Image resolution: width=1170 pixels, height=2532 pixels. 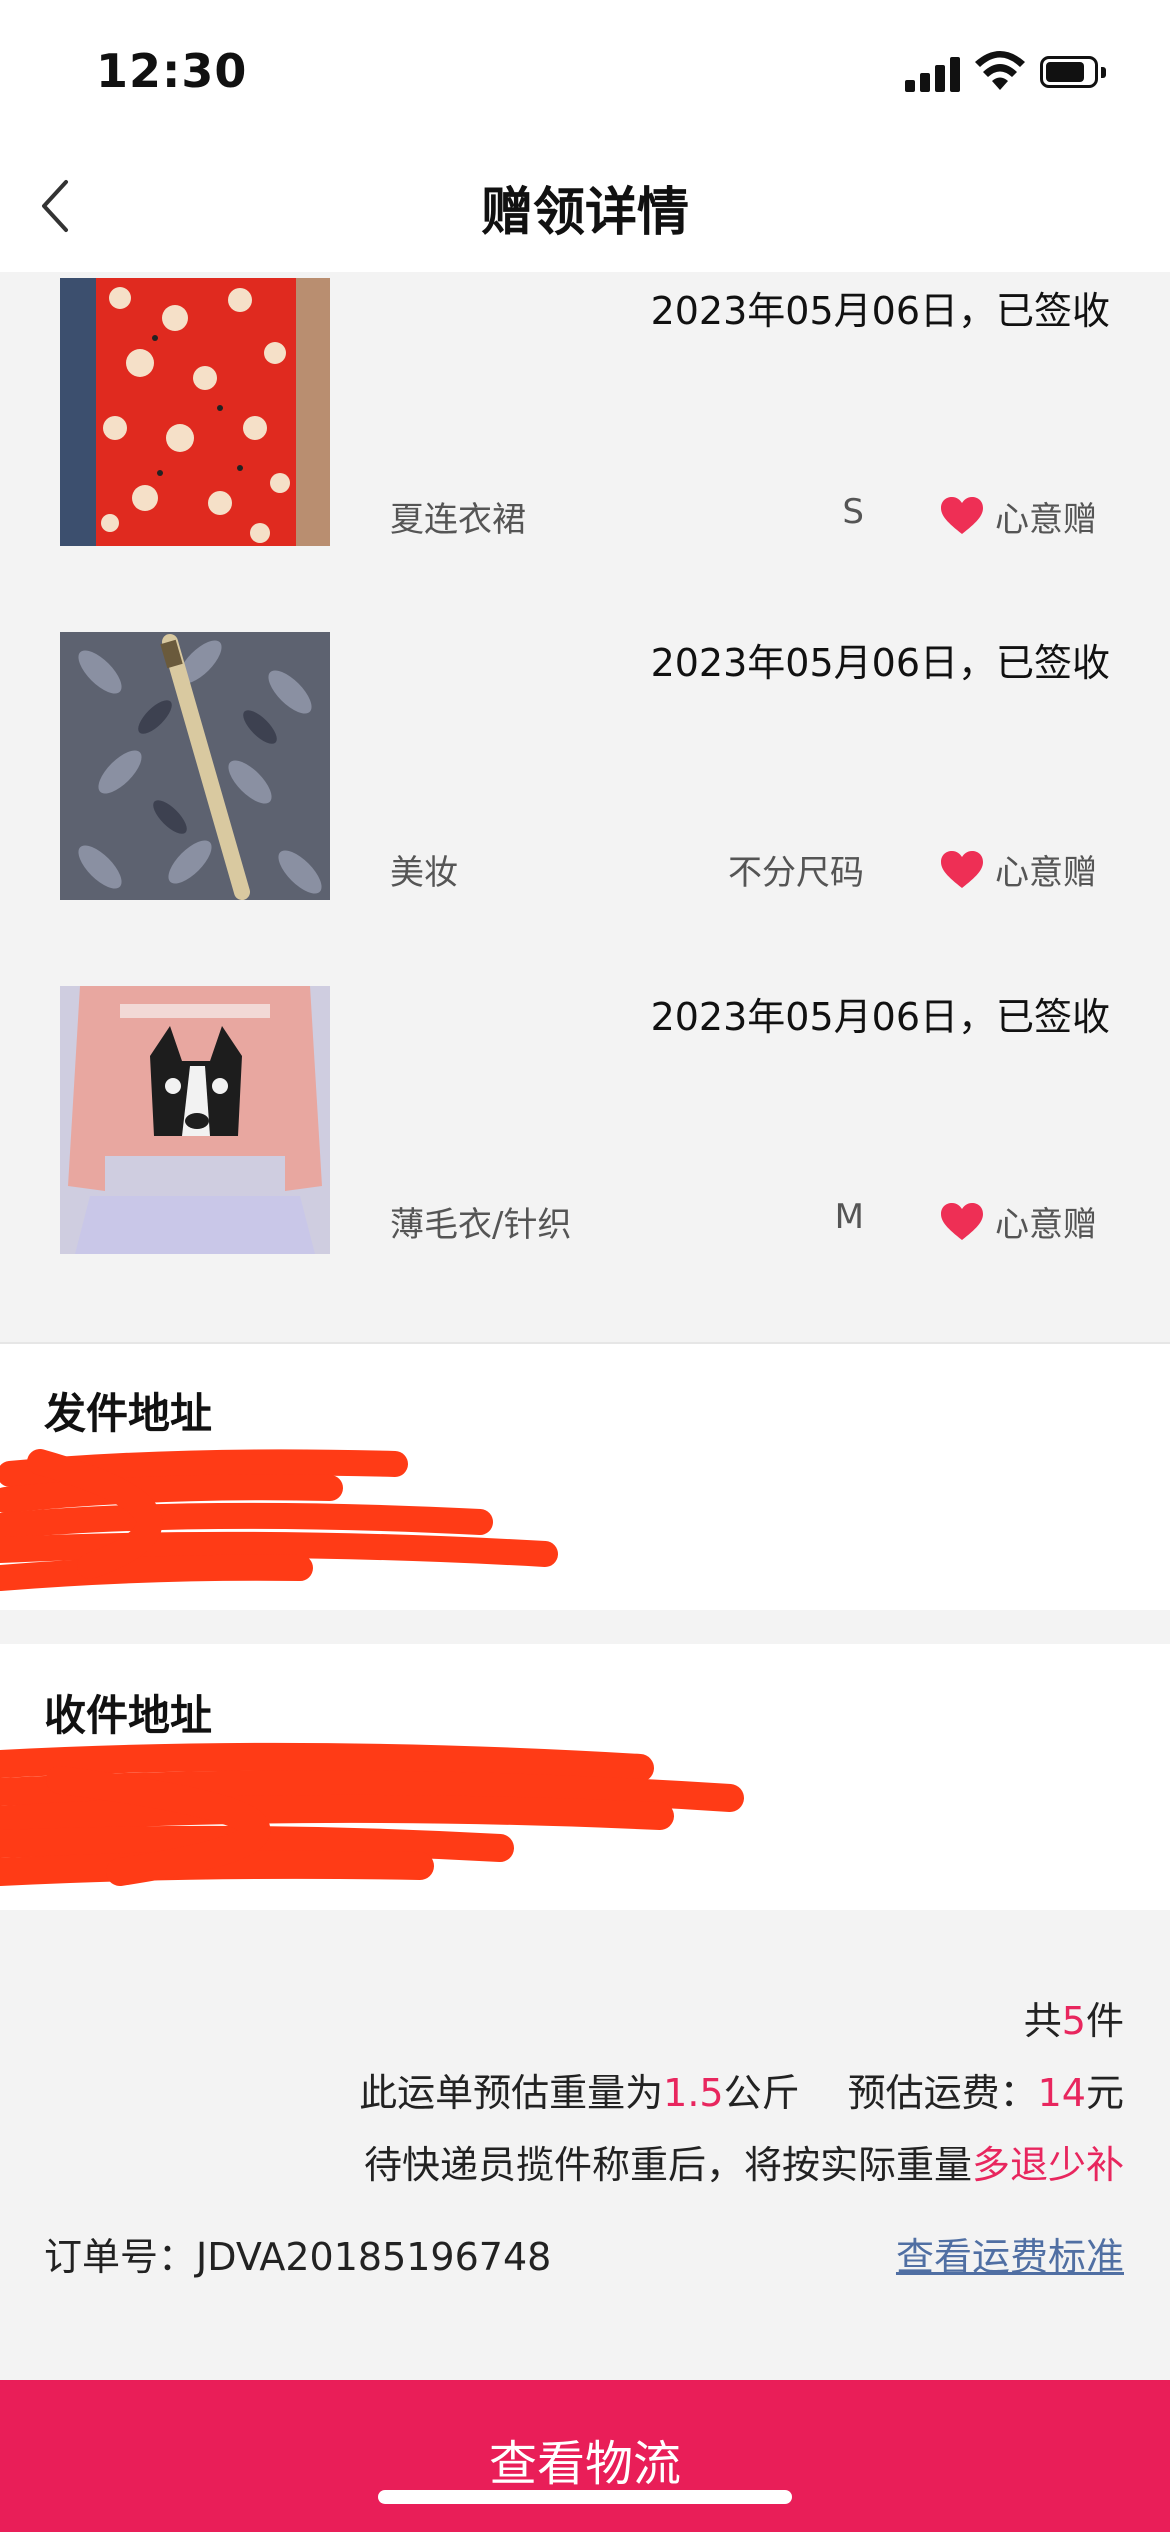 I want to click on weight-and-fee: 此运单预估重量为1.5公斤 预估运费：14元, so click(x=741, y=2093).